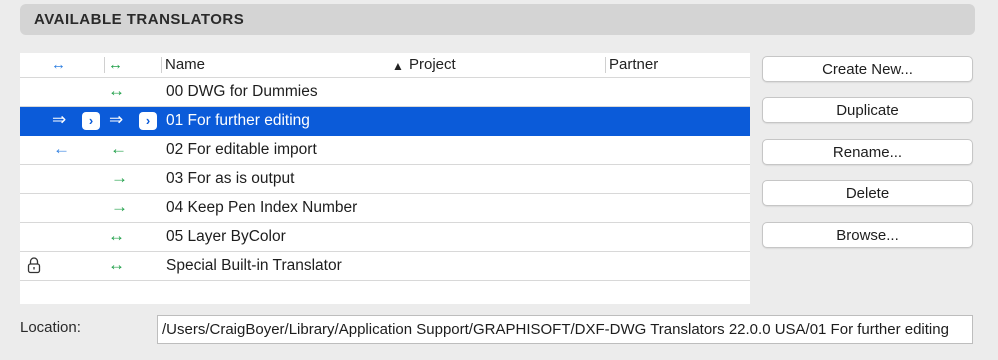  Describe the element at coordinates (385, 237) in the screenshot. I see `table-row: ↔ 05 Layer ByColor` at that location.